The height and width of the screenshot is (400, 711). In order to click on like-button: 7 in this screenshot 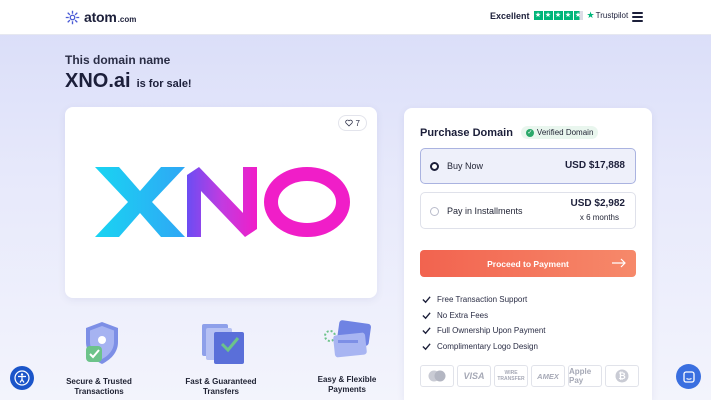, I will do `click(352, 123)`.